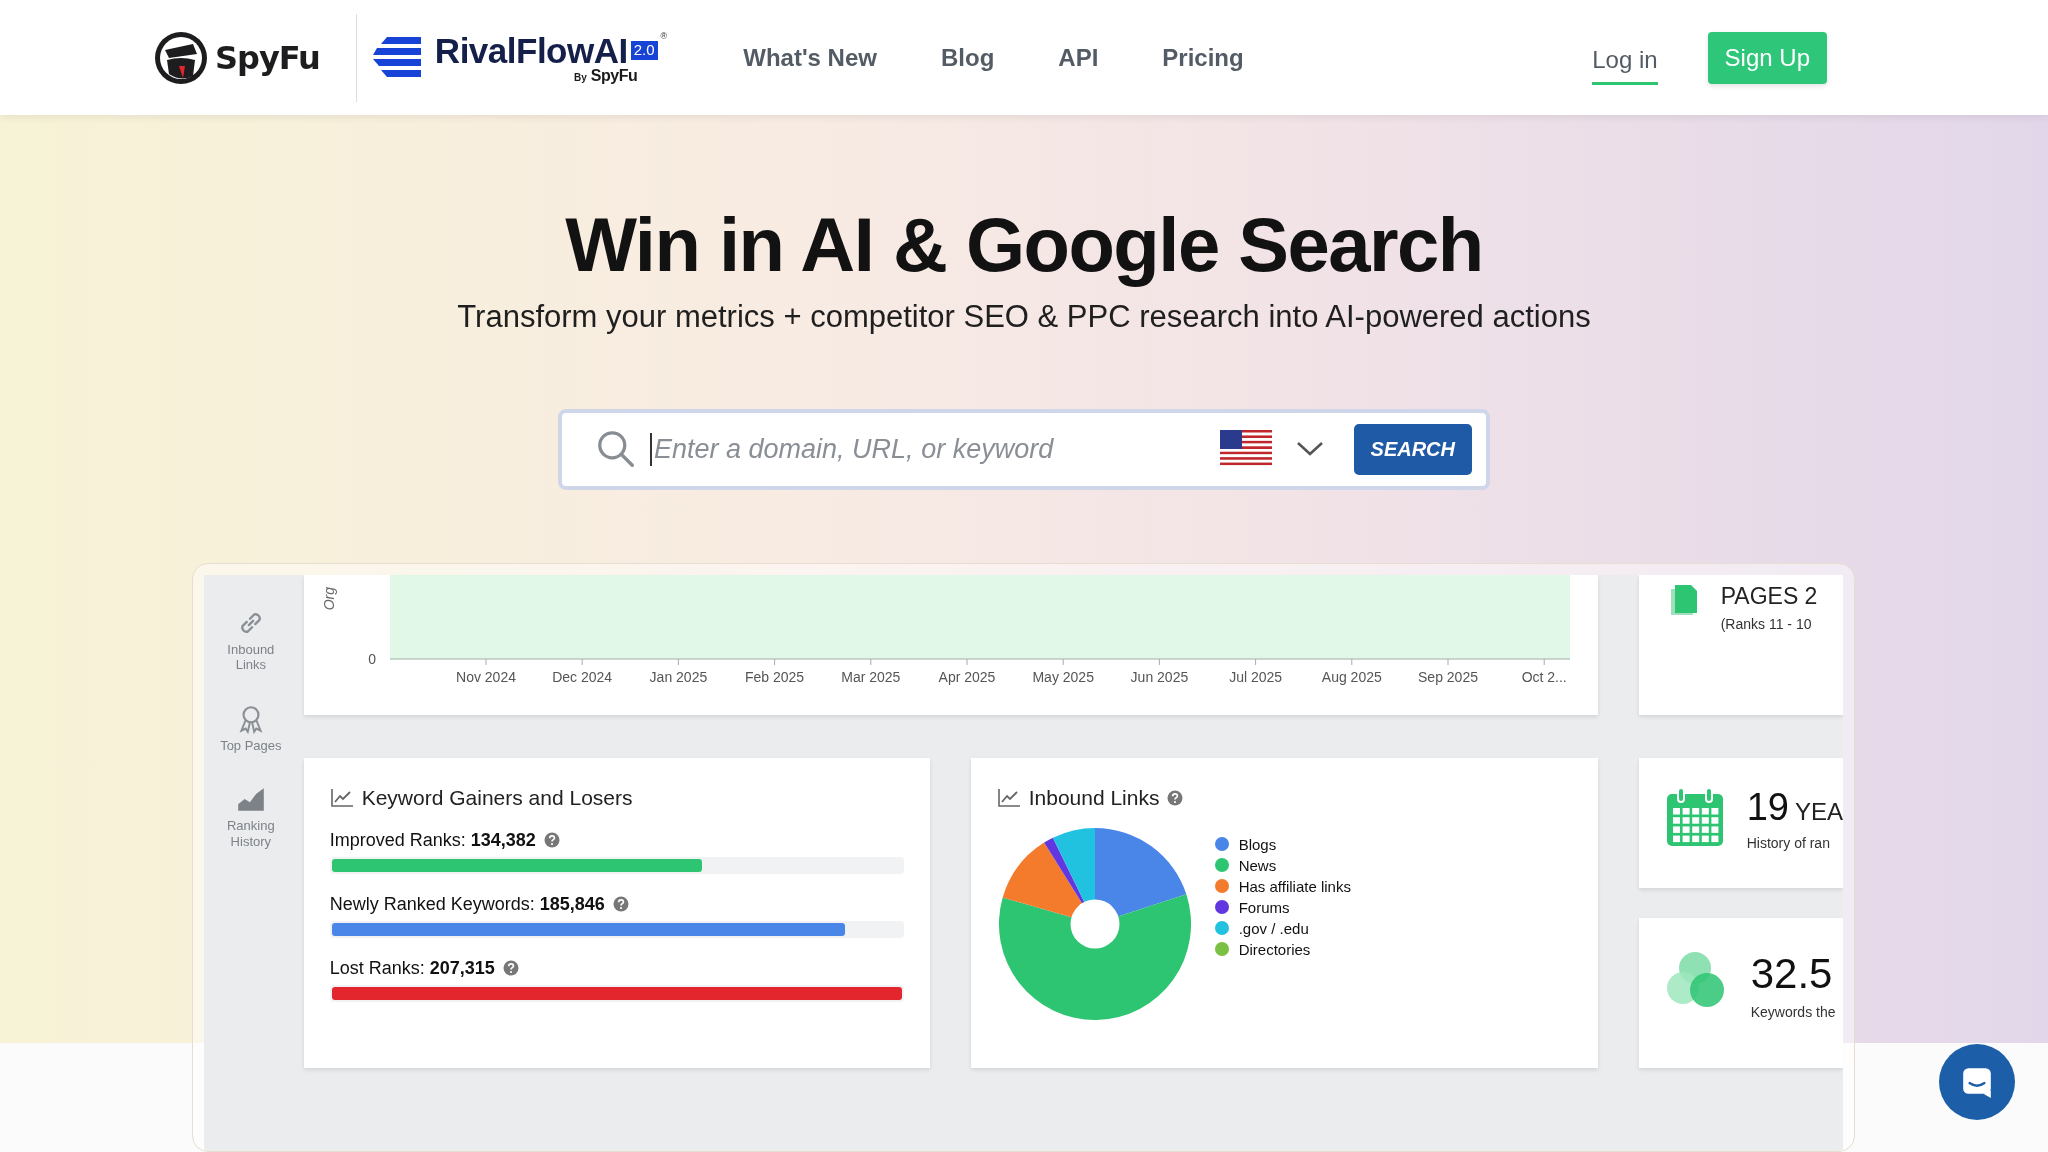  What do you see at coordinates (1788, 842) in the screenshot?
I see `stat-caption: History of ran` at bounding box center [1788, 842].